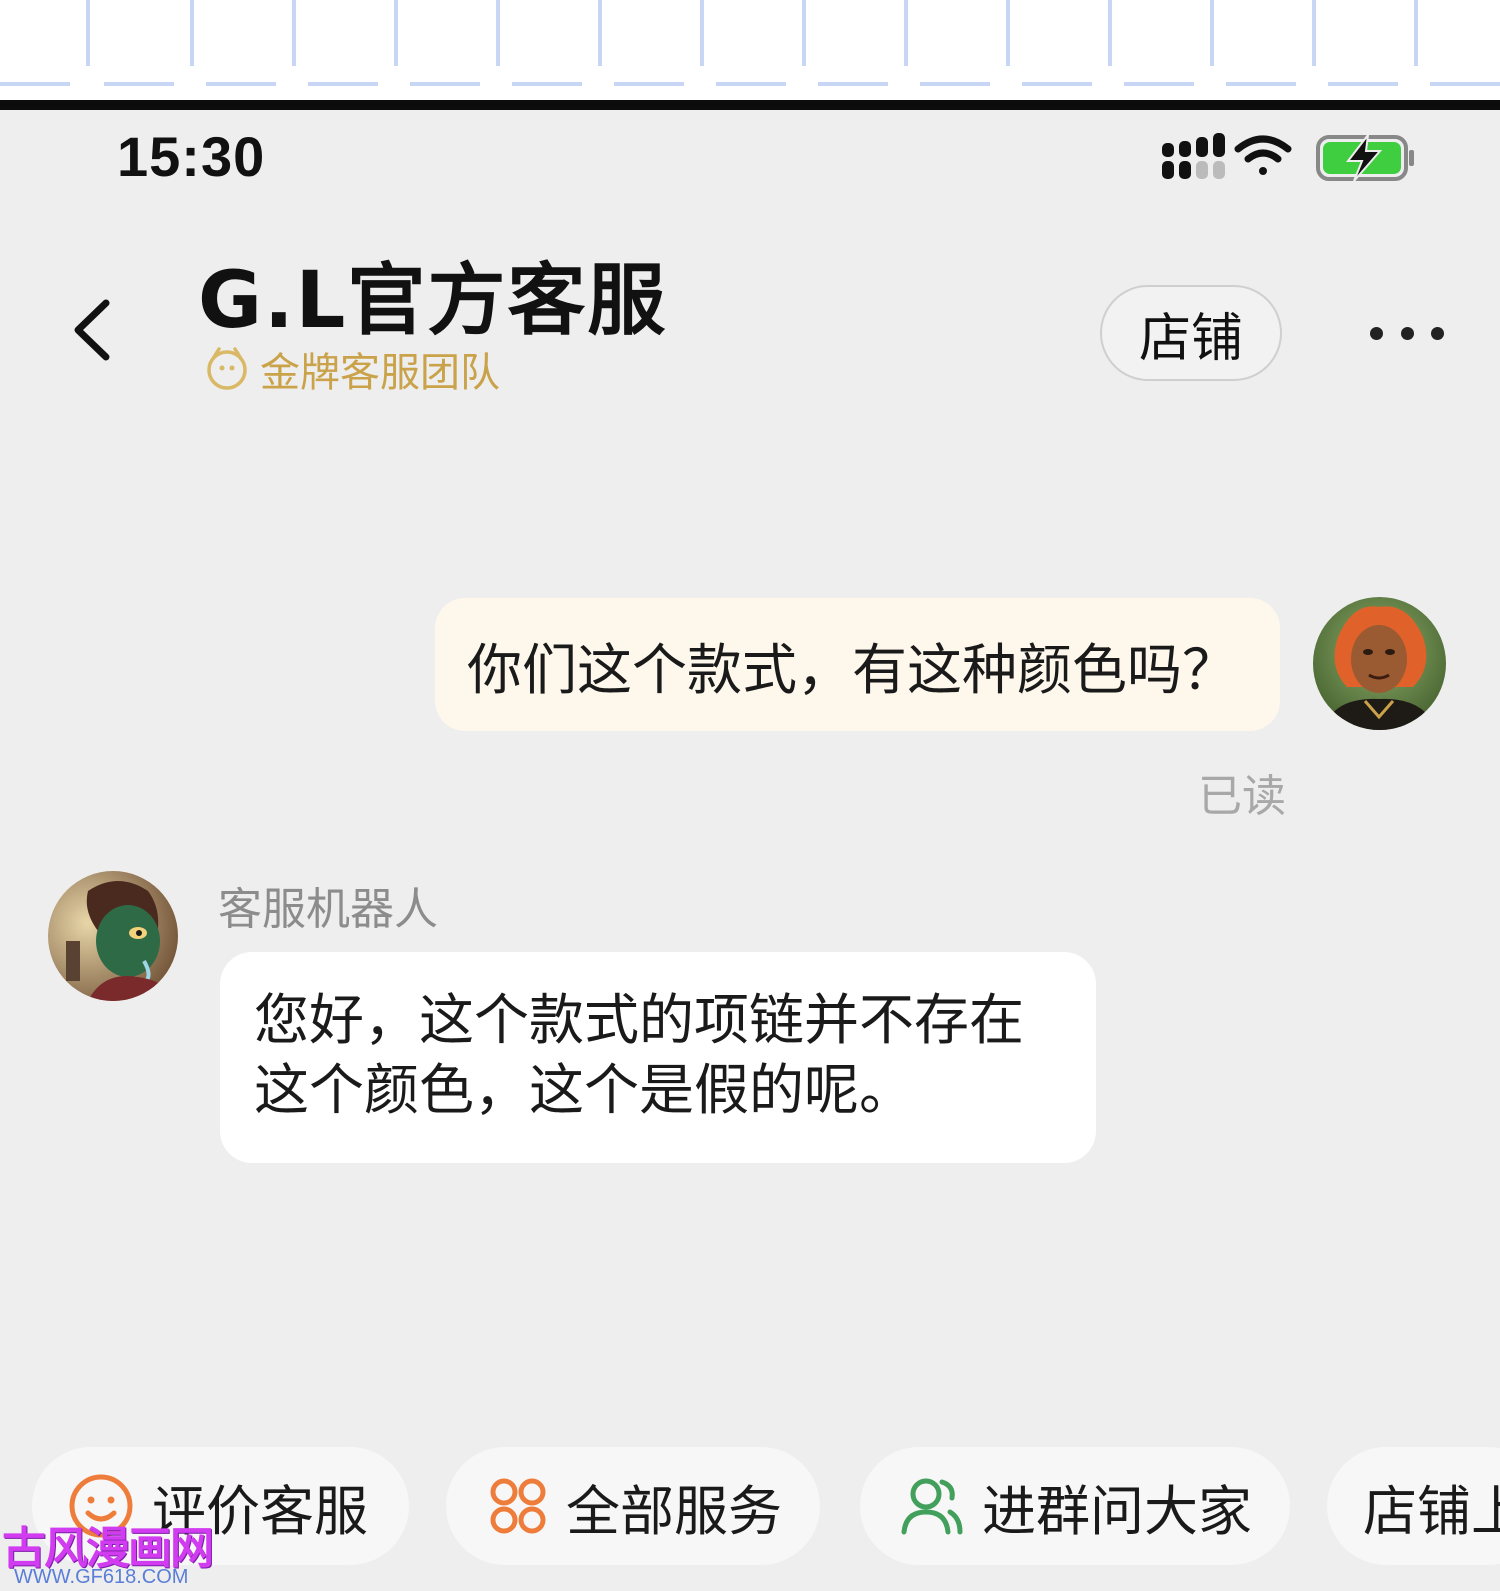 This screenshot has width=1500, height=1591. I want to click on incoming-message-bubble: 您好，这个款式的项链并不存在 这个颜色，这个是假的呢。, so click(658, 1057).